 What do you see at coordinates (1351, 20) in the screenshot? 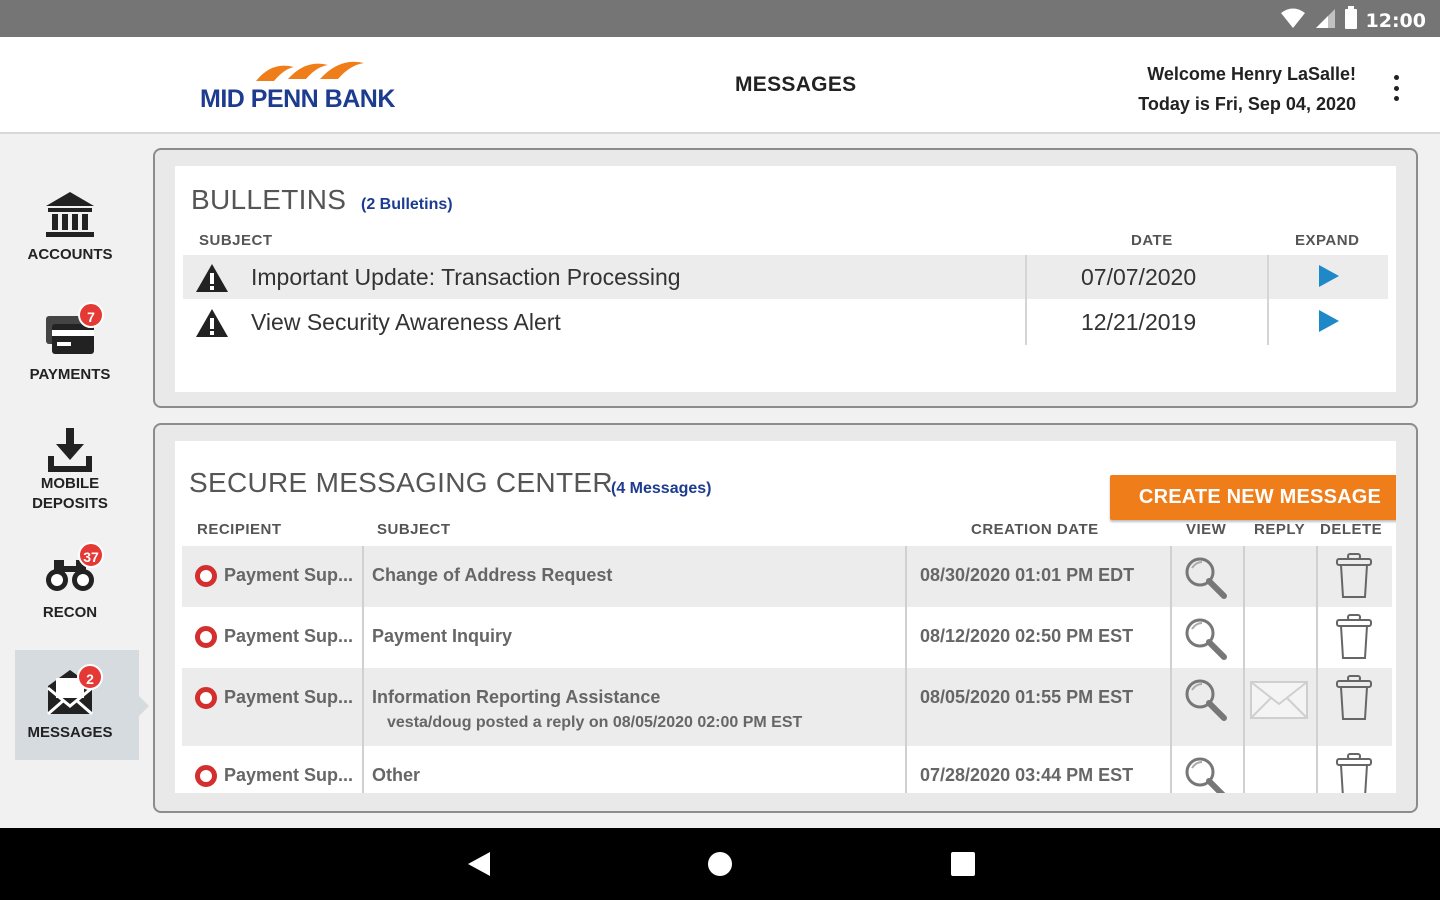
I see `battery-icon` at bounding box center [1351, 20].